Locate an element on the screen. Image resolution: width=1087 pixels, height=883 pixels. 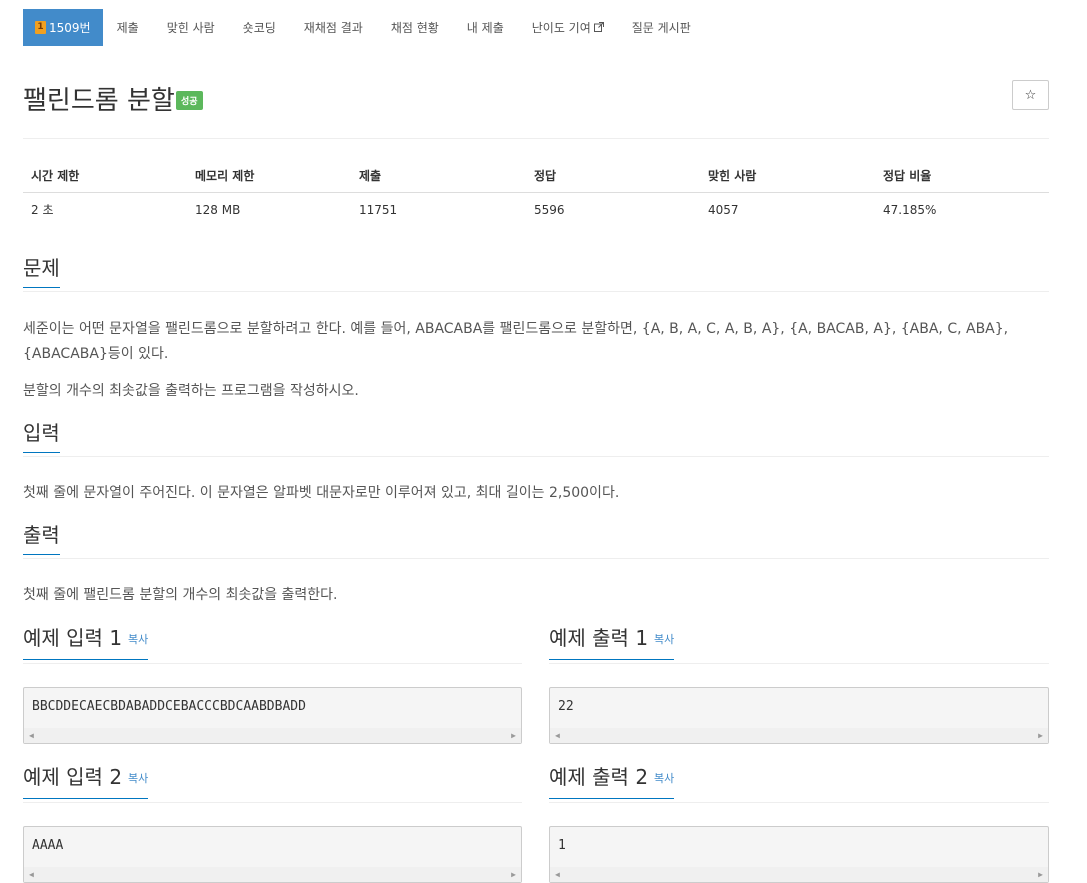
sample-output-2-title: 예제 출력 2 복사 is located at coordinates (612, 781).